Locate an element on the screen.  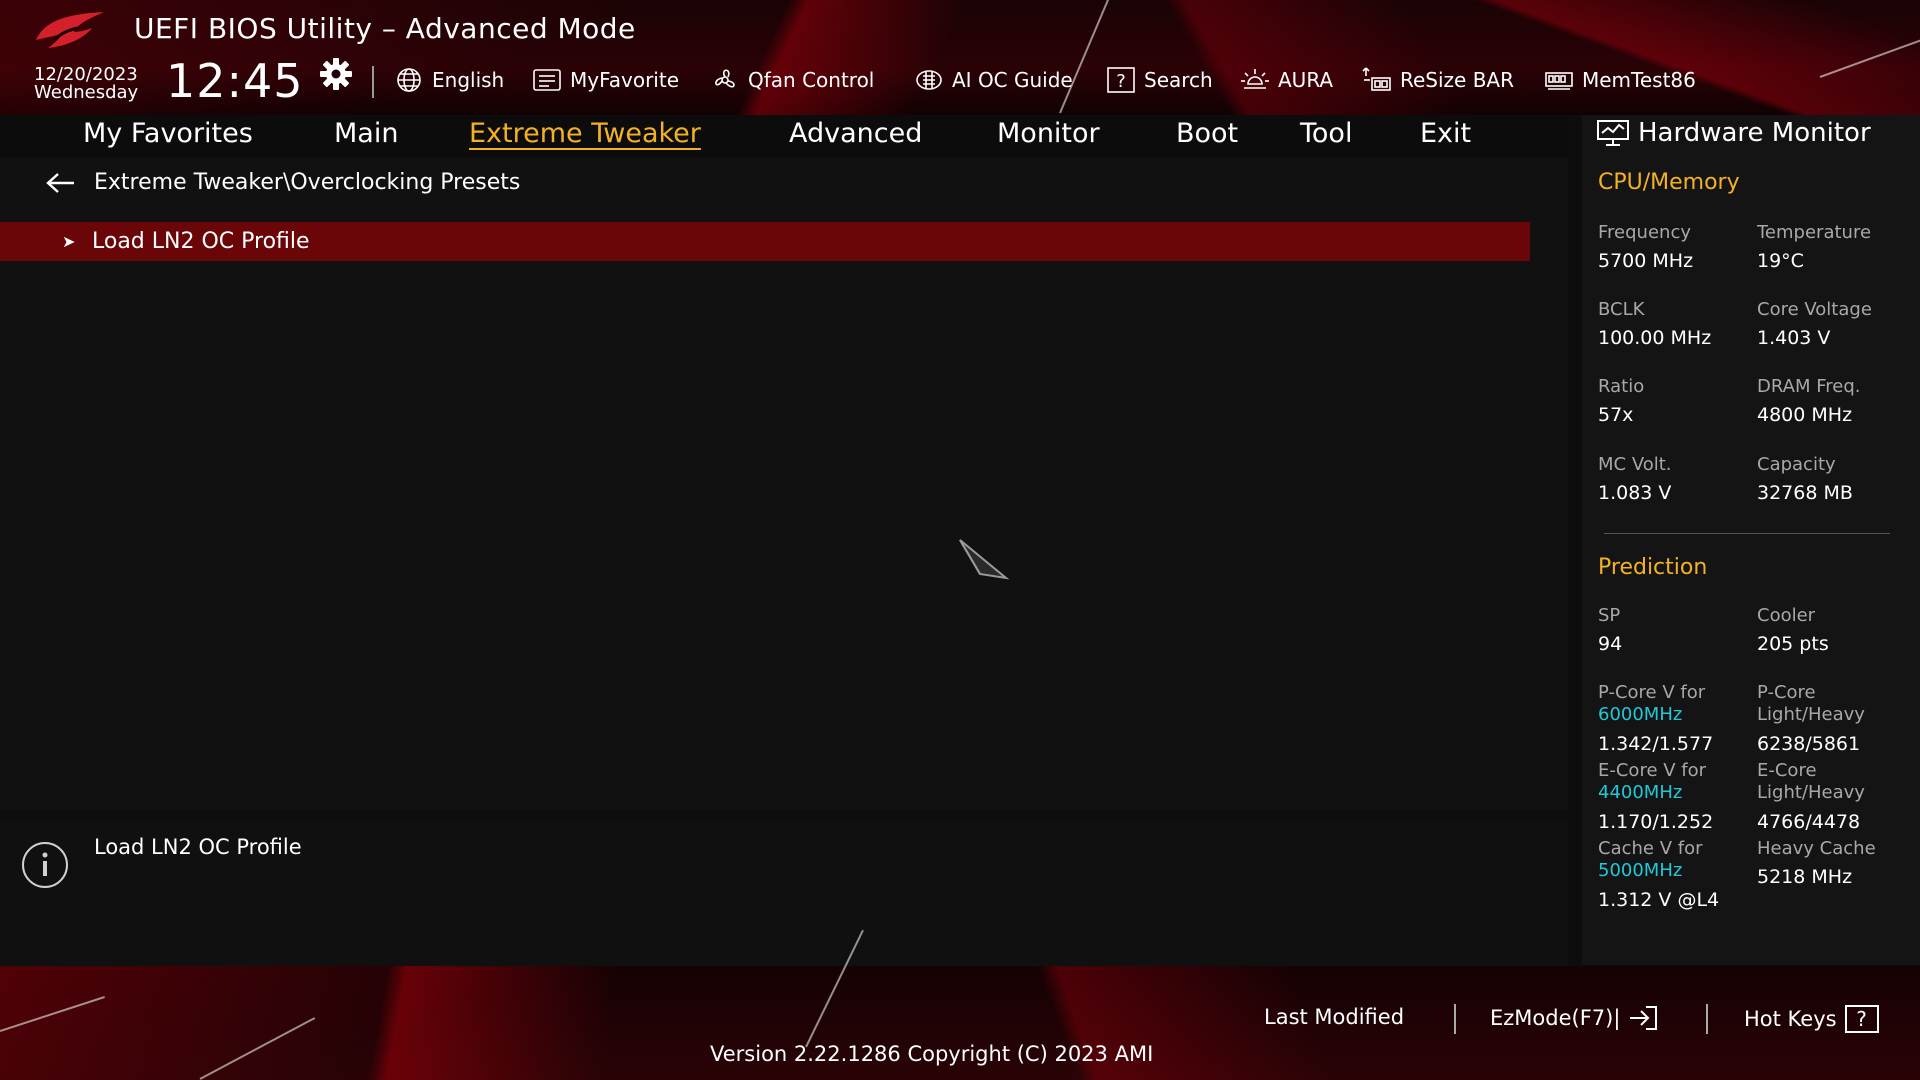
sp-value: 94 is located at coordinates (1610, 644).